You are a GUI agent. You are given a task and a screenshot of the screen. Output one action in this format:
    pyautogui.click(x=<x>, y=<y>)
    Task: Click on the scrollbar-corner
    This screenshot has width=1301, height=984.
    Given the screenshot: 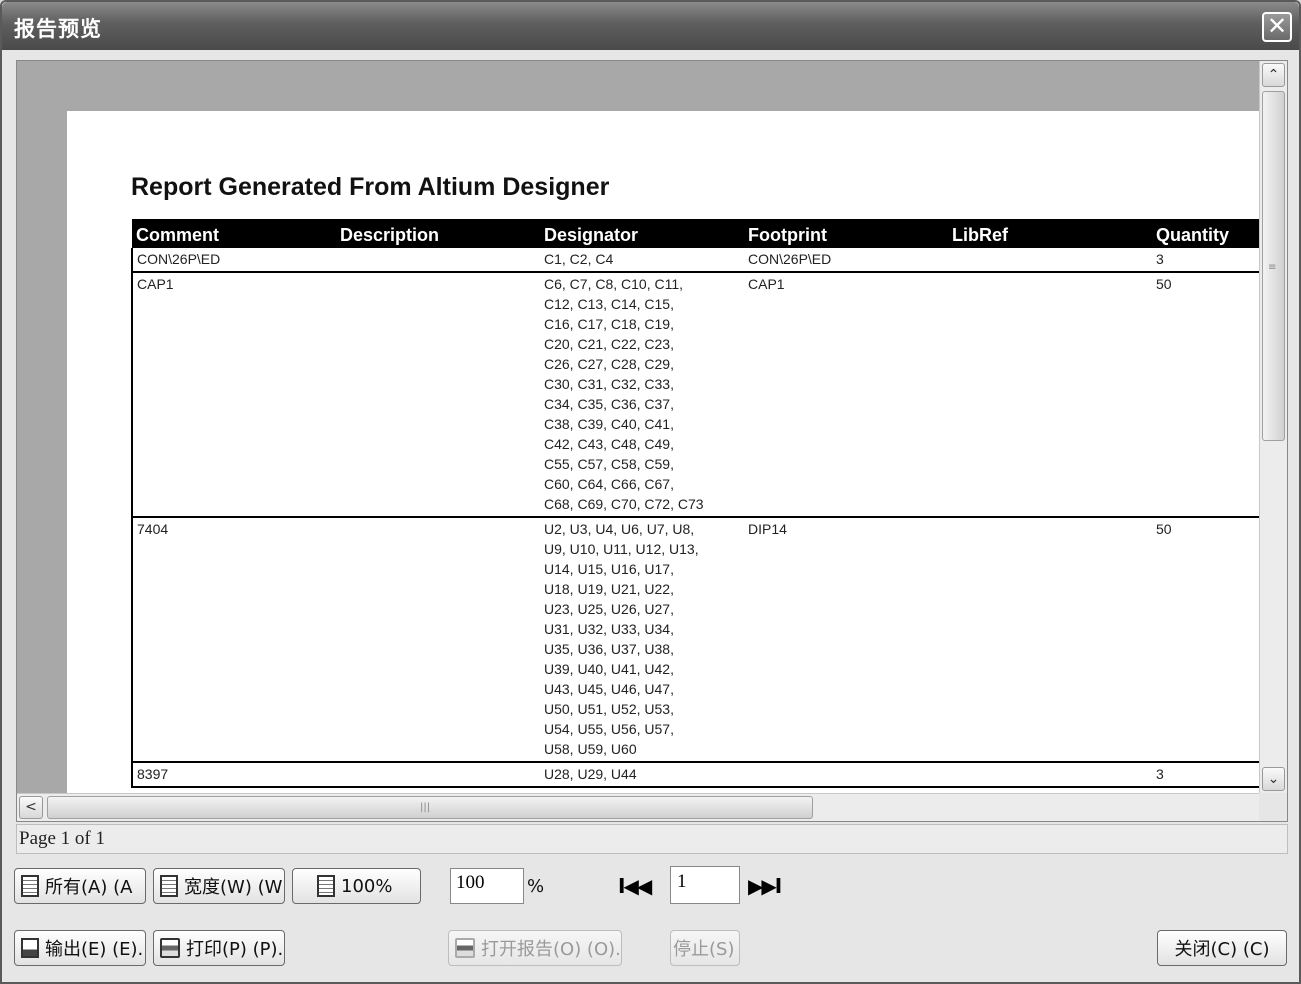 What is the action you would take?
    pyautogui.click(x=1273, y=807)
    